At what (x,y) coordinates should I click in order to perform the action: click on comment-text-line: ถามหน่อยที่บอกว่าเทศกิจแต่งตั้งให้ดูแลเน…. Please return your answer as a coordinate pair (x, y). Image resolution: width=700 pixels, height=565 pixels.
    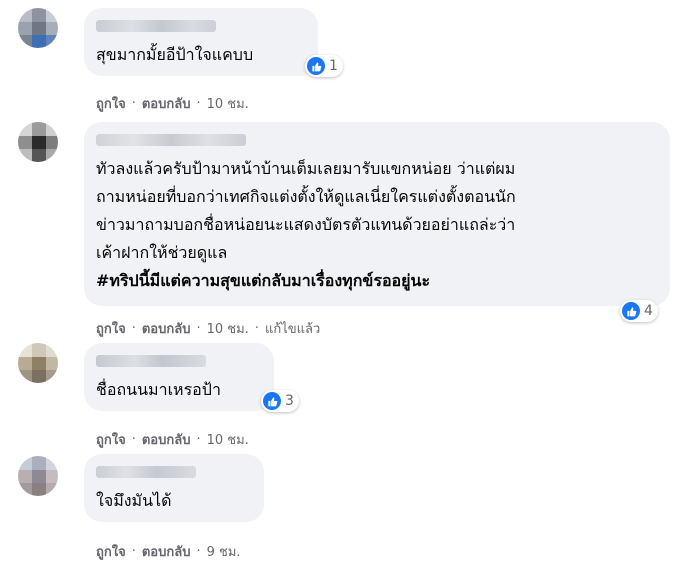
    Looking at the image, I should click on (306, 196).